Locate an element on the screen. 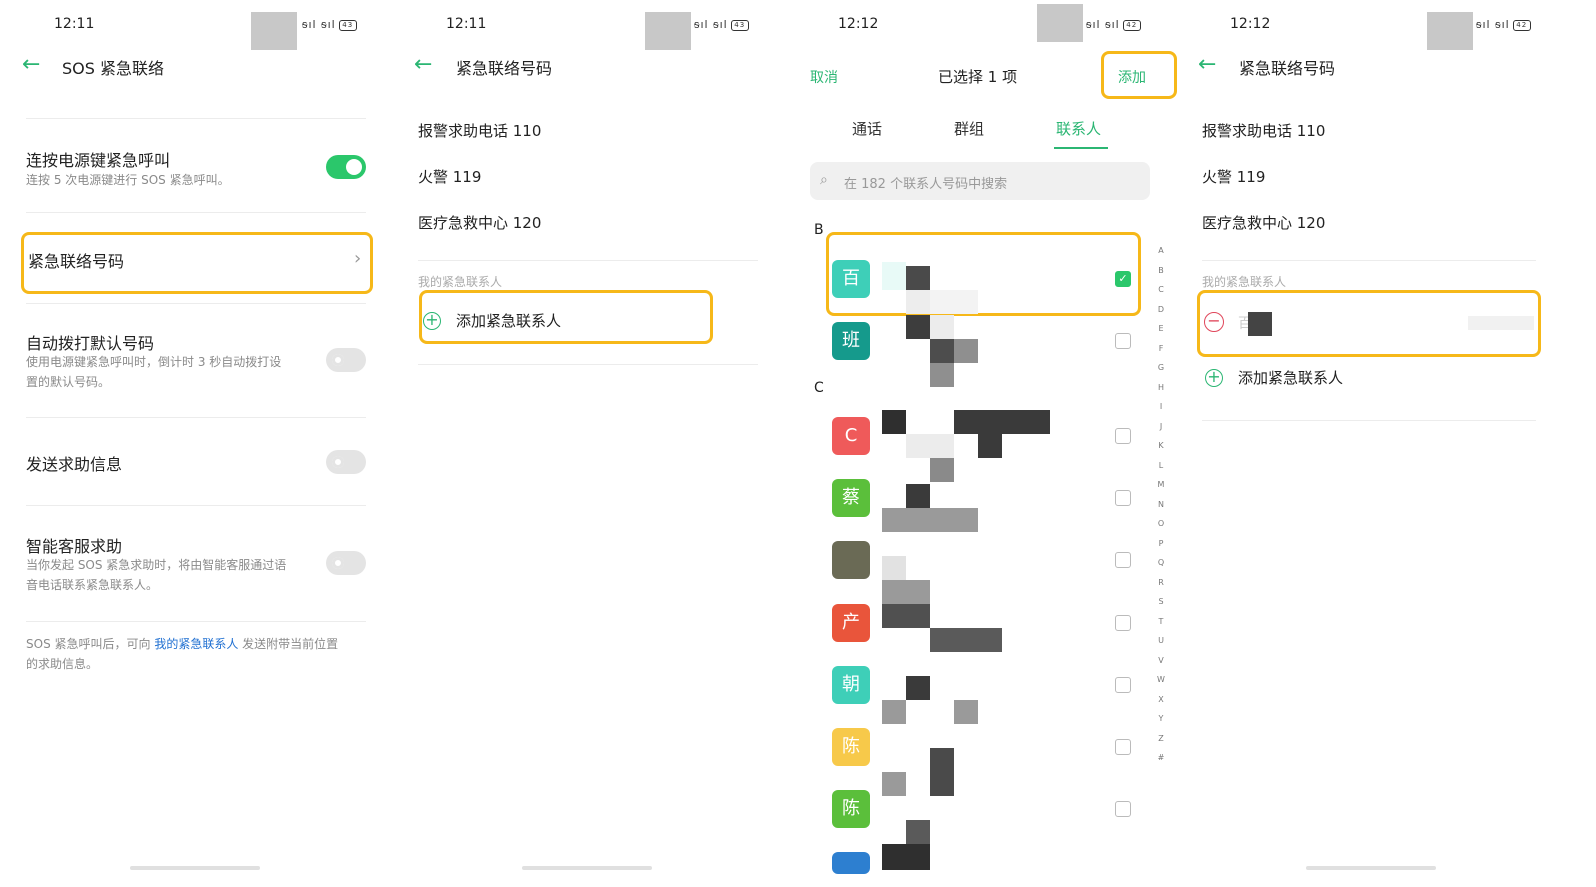 This screenshot has width=1596, height=887. contact-avatar: 班 is located at coordinates (851, 341).